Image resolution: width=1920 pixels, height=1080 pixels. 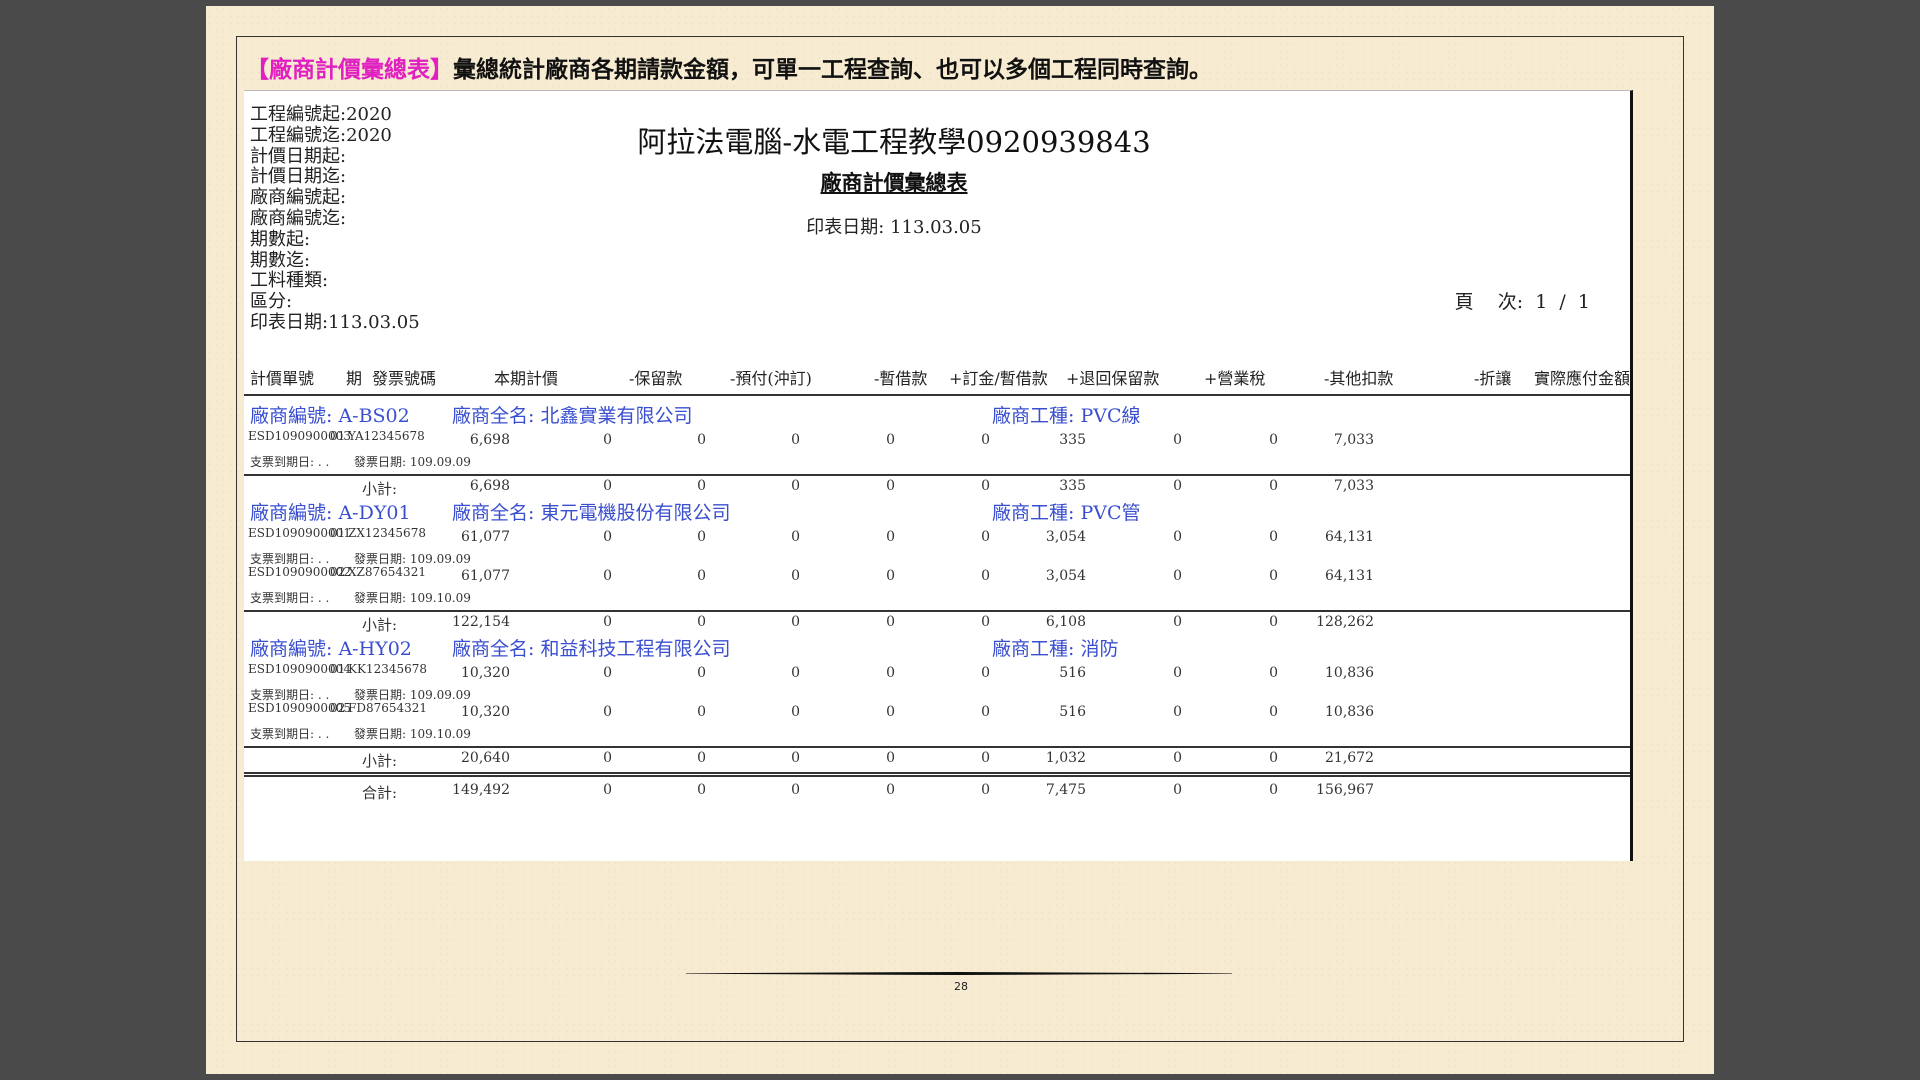 I want to click on heading-text: 彙總統計廠商各期請款金額，可單一工程查詢、也可以多個工程同時查詢。, so click(x=832, y=70).